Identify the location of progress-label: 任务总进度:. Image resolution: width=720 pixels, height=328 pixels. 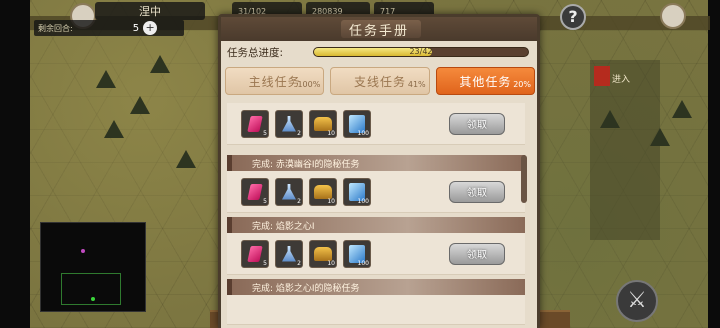
(255, 52).